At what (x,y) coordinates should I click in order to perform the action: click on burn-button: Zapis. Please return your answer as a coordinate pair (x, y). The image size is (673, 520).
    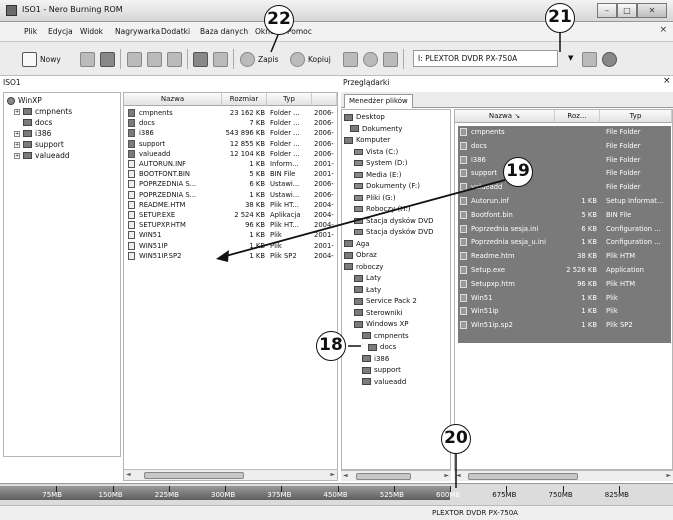
    Looking at the image, I should click on (259, 59).